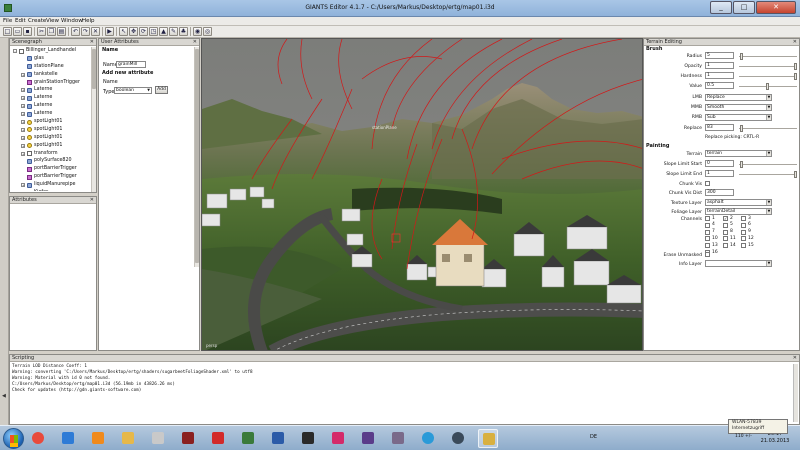  What do you see at coordinates (721, 7) in the screenshot?
I see `minimize-button: _` at bounding box center [721, 7].